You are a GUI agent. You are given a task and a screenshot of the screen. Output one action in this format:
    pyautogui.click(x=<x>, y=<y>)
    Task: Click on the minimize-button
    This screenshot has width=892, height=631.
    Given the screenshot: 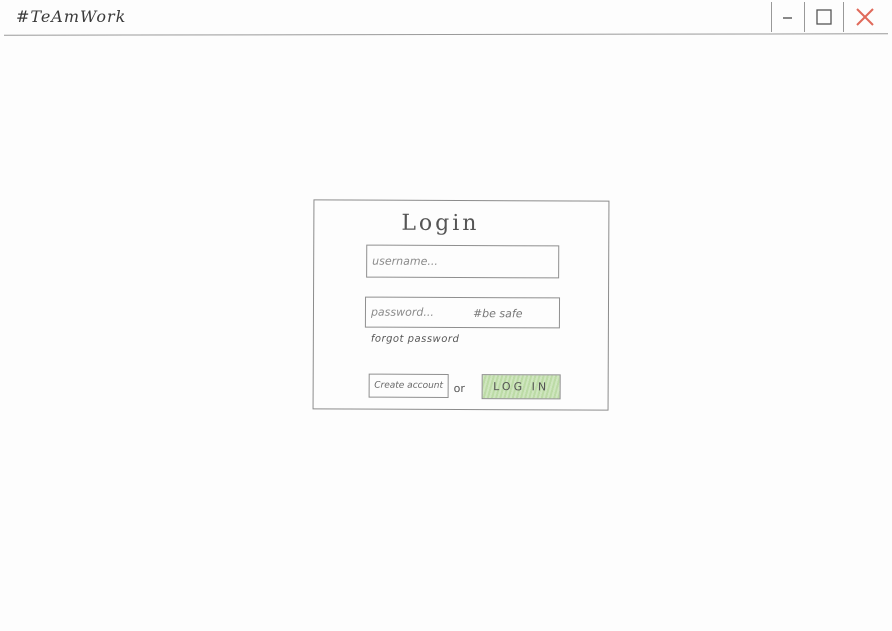 What is the action you would take?
    pyautogui.click(x=787, y=17)
    